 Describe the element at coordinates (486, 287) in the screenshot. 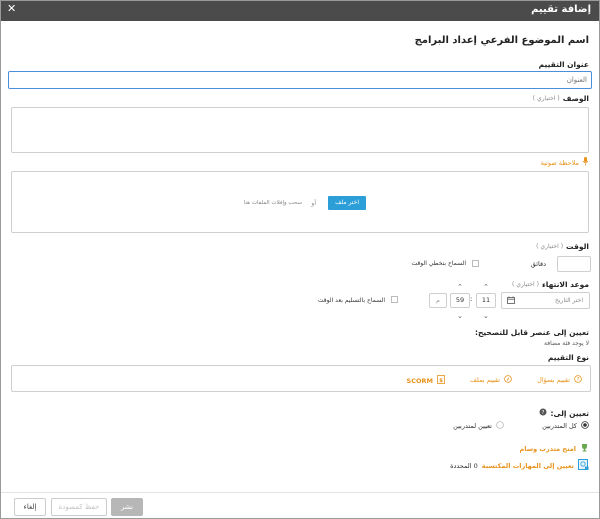

I see `hour-up-icon: ⌃` at that location.